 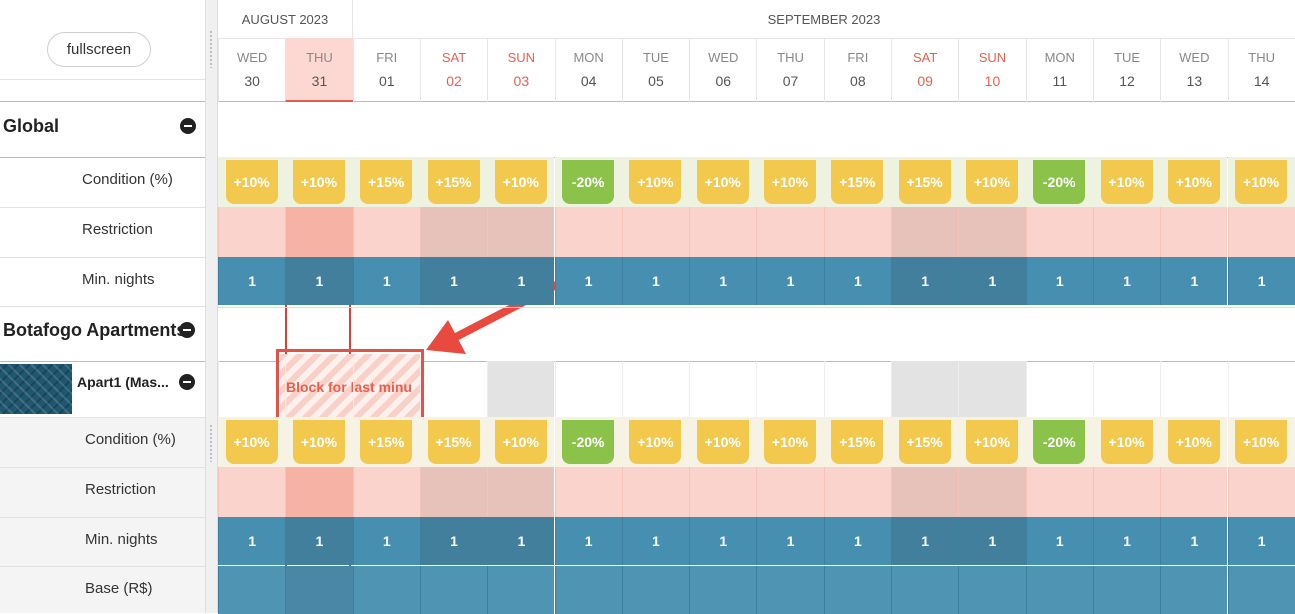 I want to click on day-header: WED 30, so click(x=251, y=70).